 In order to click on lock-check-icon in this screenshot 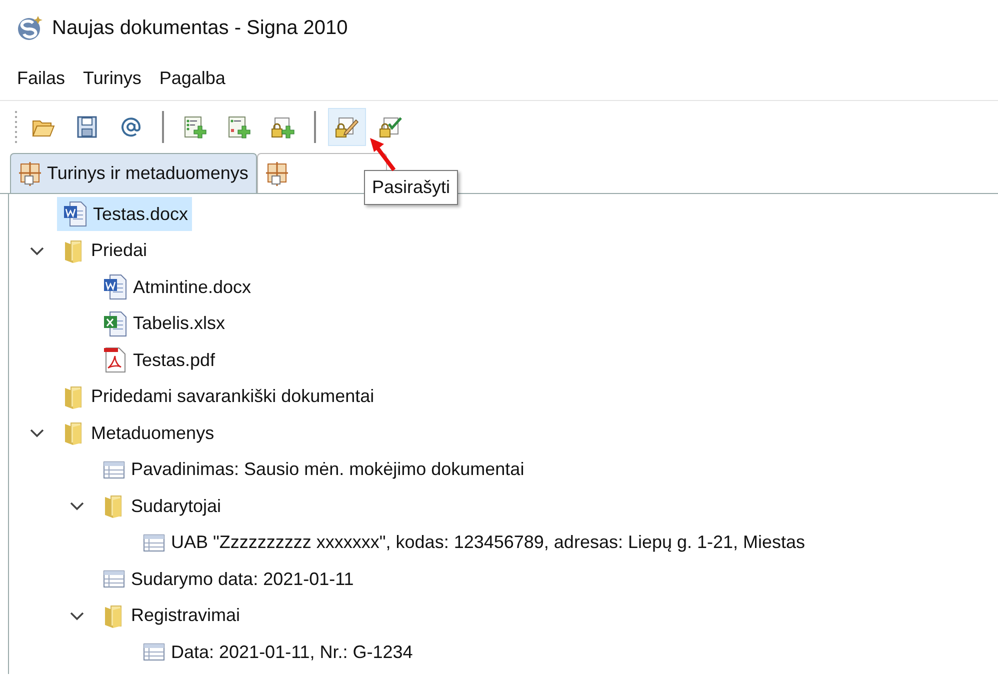, I will do `click(391, 126)`.